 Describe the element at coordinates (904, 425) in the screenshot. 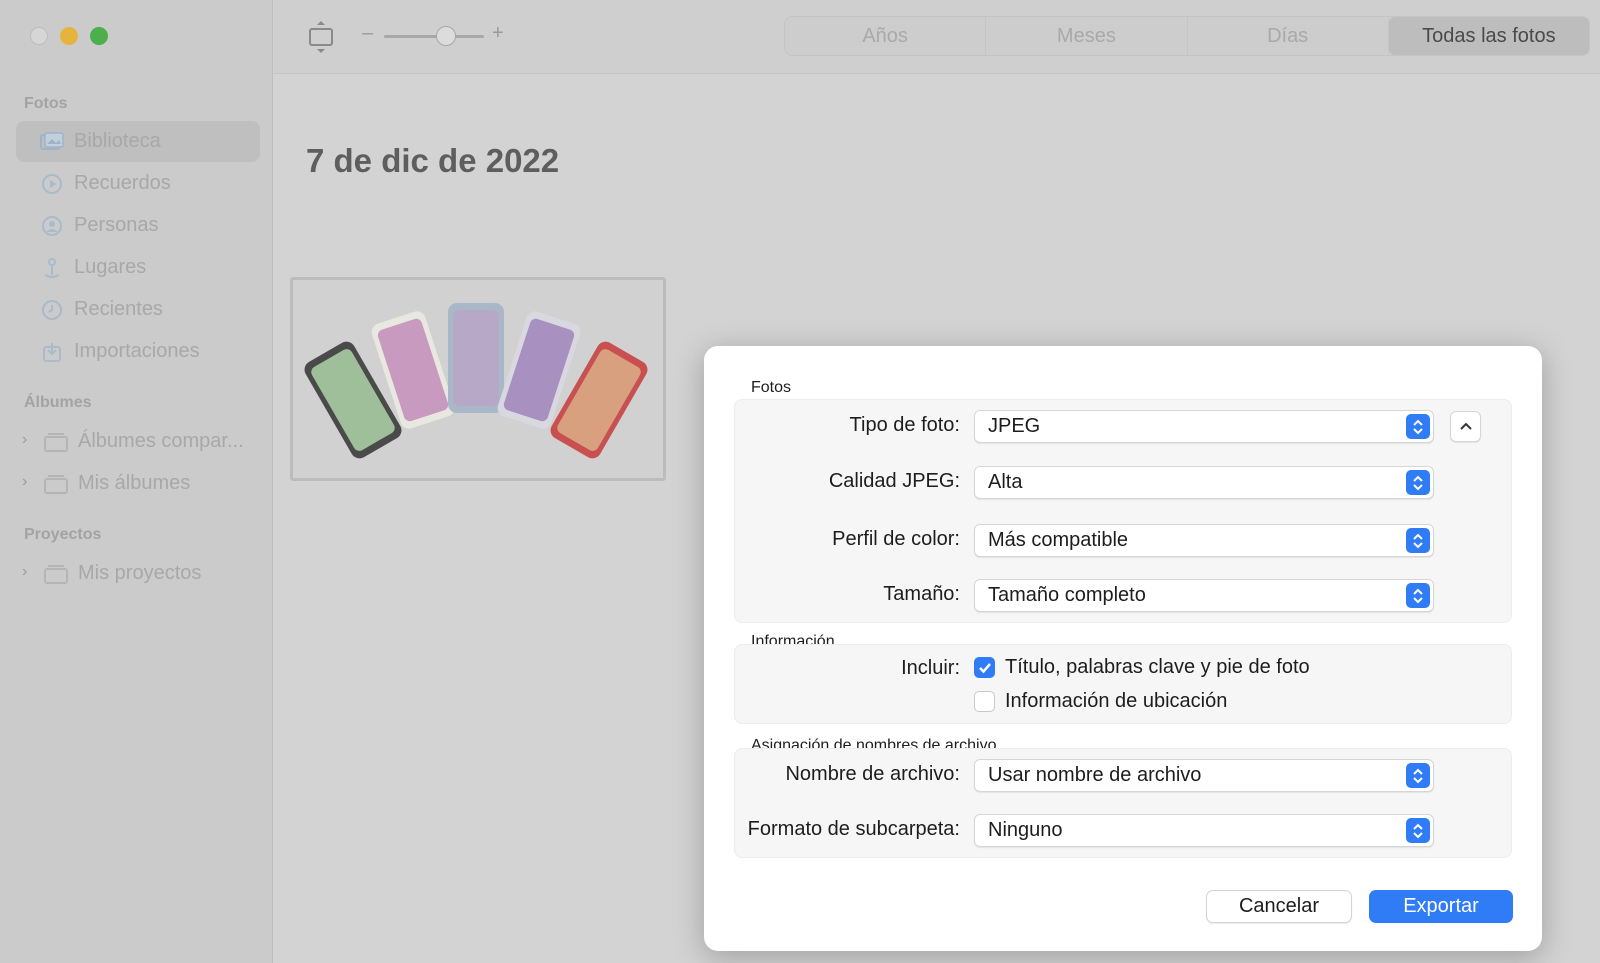

I see `tipo-foto-label: Tipo de foto:` at that location.